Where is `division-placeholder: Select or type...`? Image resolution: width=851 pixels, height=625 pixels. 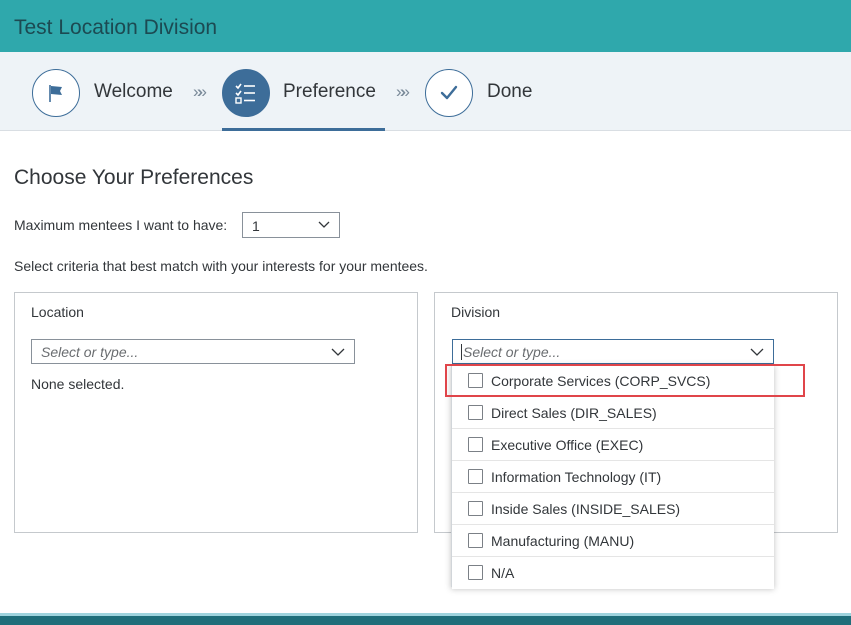 division-placeholder: Select or type... is located at coordinates (511, 352).